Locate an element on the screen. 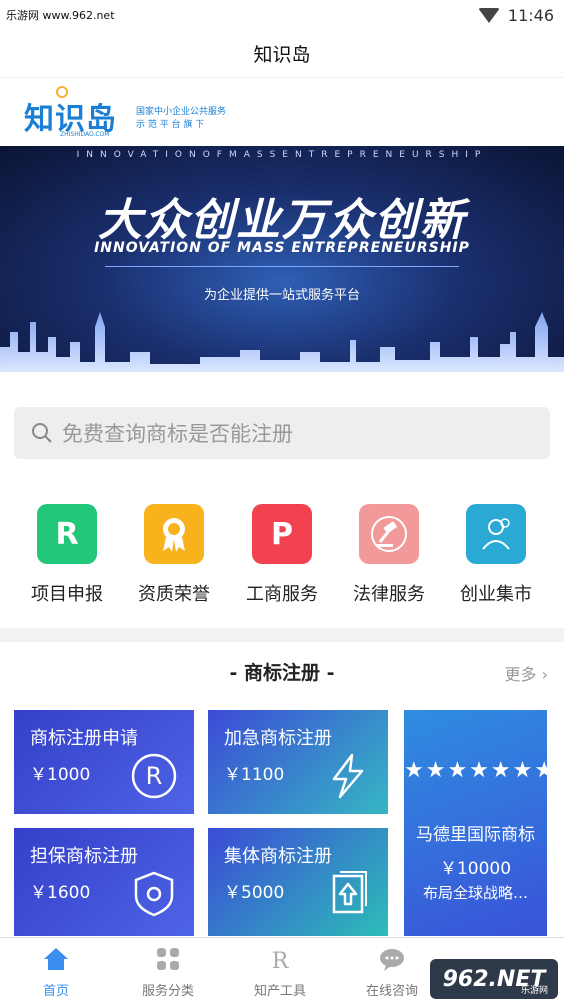  category-business-service: P 工商服务 is located at coordinates (282, 555).